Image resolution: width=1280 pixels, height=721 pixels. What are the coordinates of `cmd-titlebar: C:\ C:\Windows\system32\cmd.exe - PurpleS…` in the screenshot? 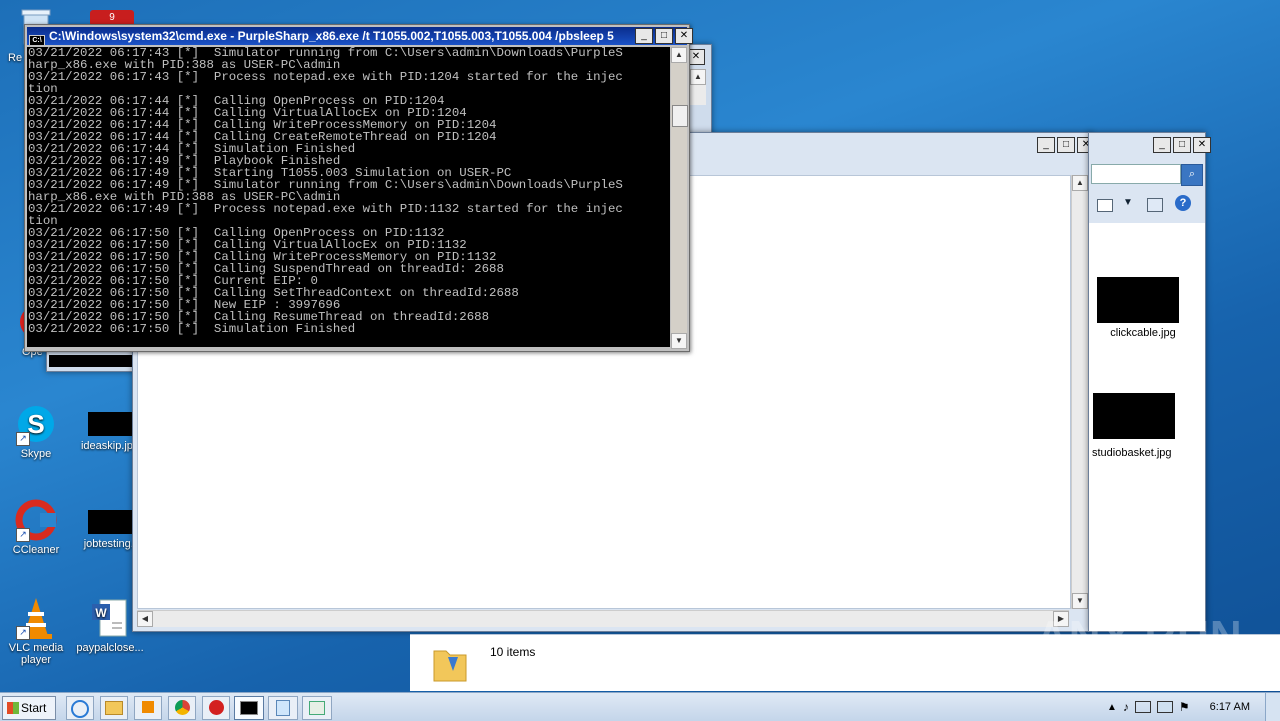 It's located at (357, 36).